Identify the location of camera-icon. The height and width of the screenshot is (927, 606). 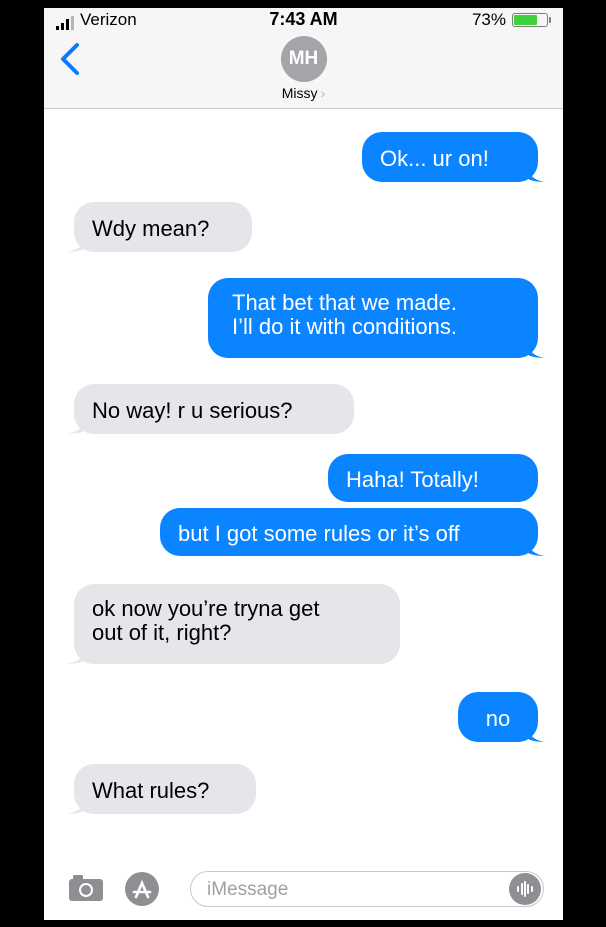
(86, 888).